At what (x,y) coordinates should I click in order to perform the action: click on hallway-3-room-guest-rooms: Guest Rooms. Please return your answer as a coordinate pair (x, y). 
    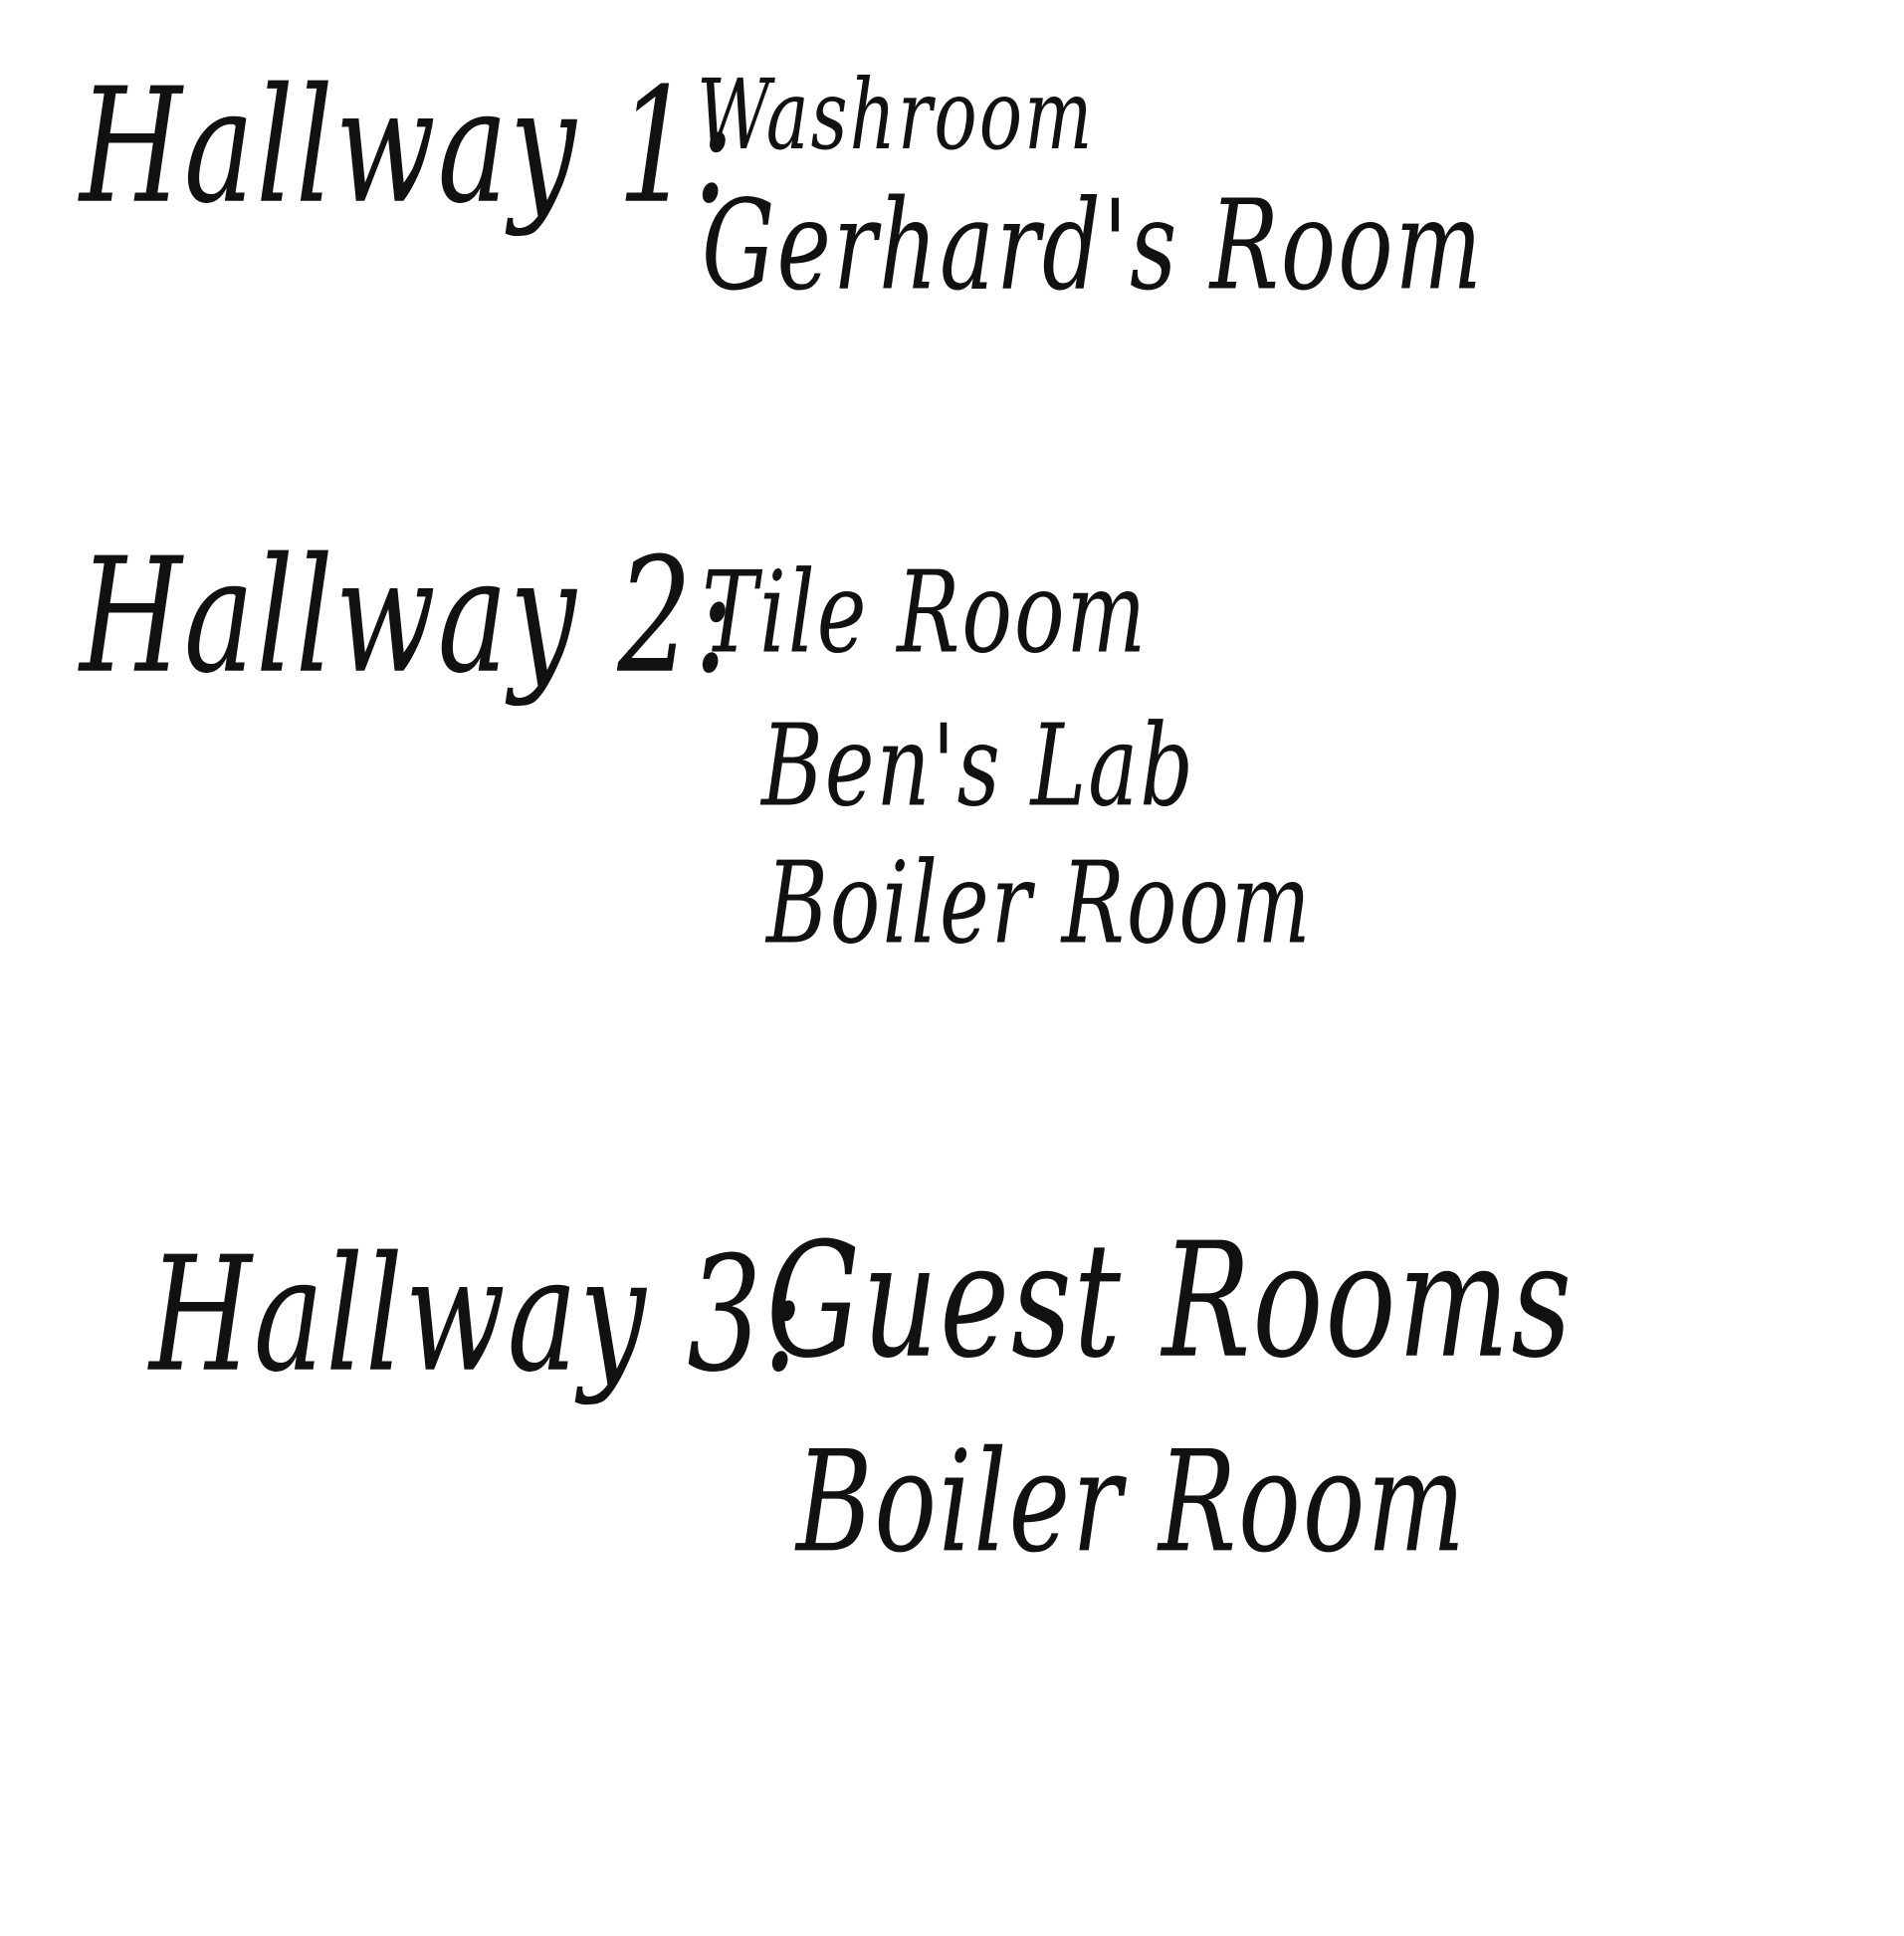
    Looking at the image, I should click on (1170, 1300).